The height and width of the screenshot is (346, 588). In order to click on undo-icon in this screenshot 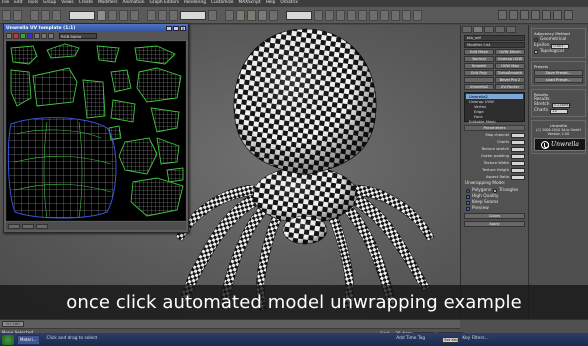, I will do `click(6, 15)`.